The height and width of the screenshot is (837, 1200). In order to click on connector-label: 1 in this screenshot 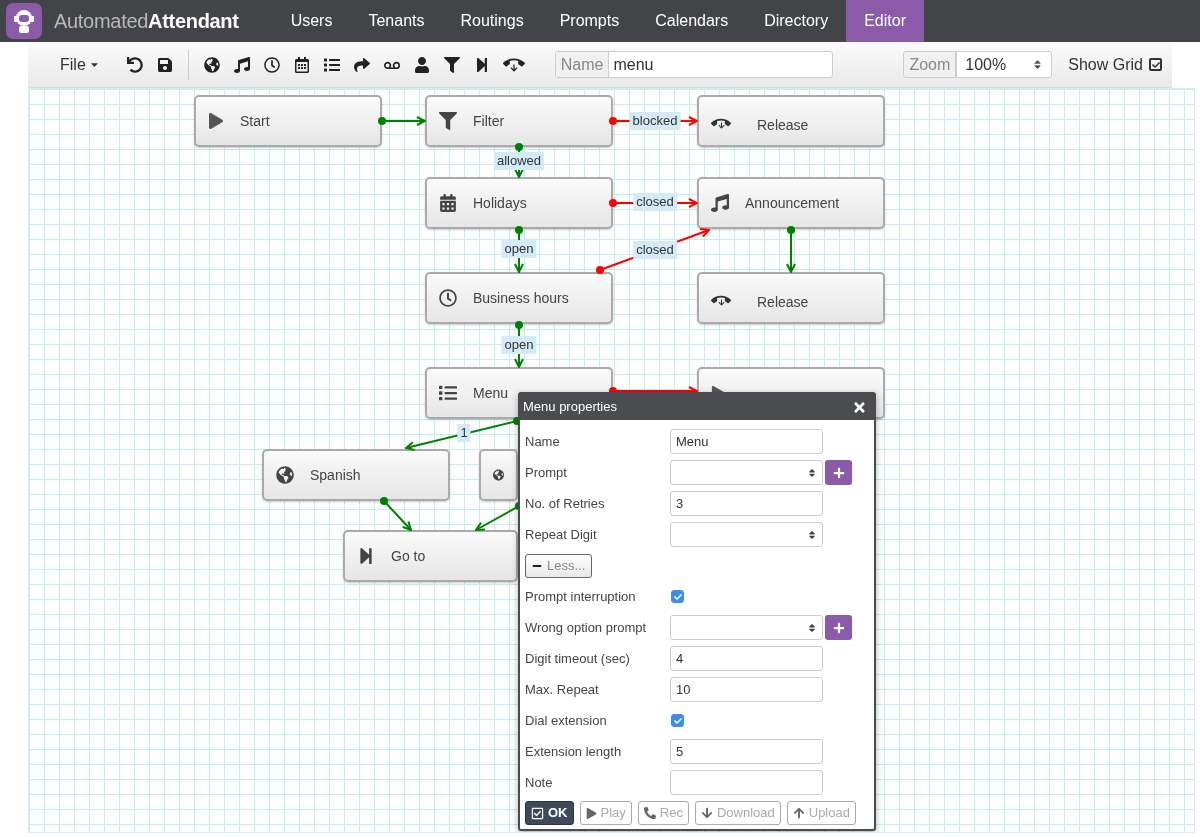, I will do `click(464, 433)`.